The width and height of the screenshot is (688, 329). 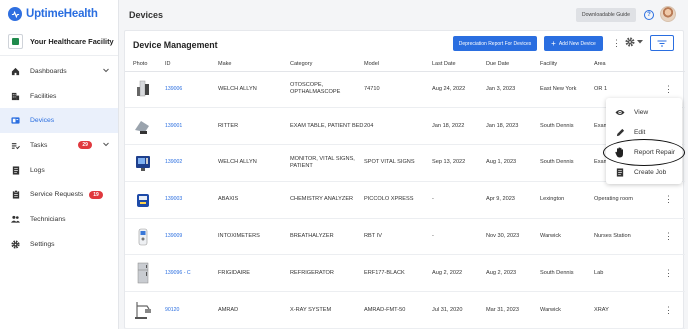 I want to click on device-id-link: 139002, so click(x=191, y=163).